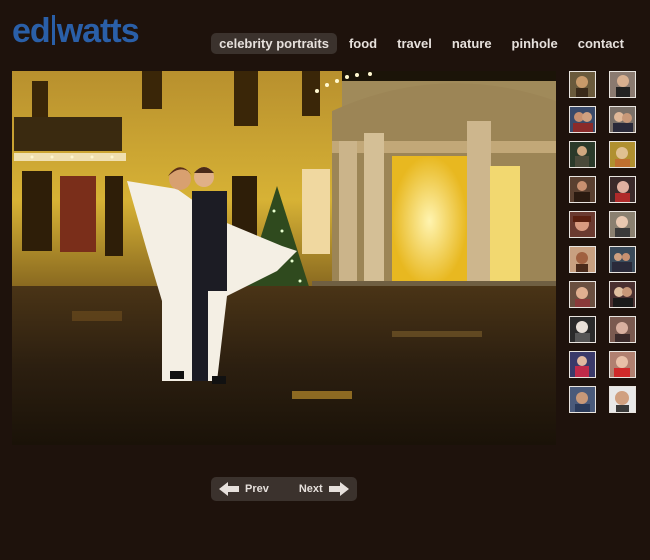 Image resolution: width=650 pixels, height=560 pixels. Describe the element at coordinates (363, 43) in the screenshot. I see `nav-food: food` at that location.